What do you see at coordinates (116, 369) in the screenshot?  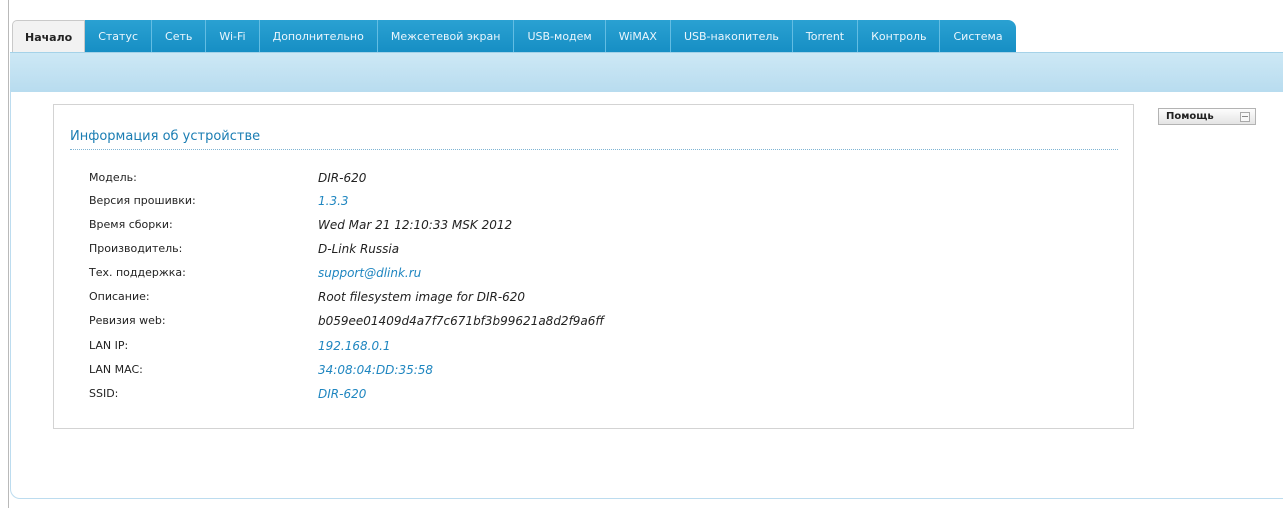 I see `info-label: LAN MAC:` at bounding box center [116, 369].